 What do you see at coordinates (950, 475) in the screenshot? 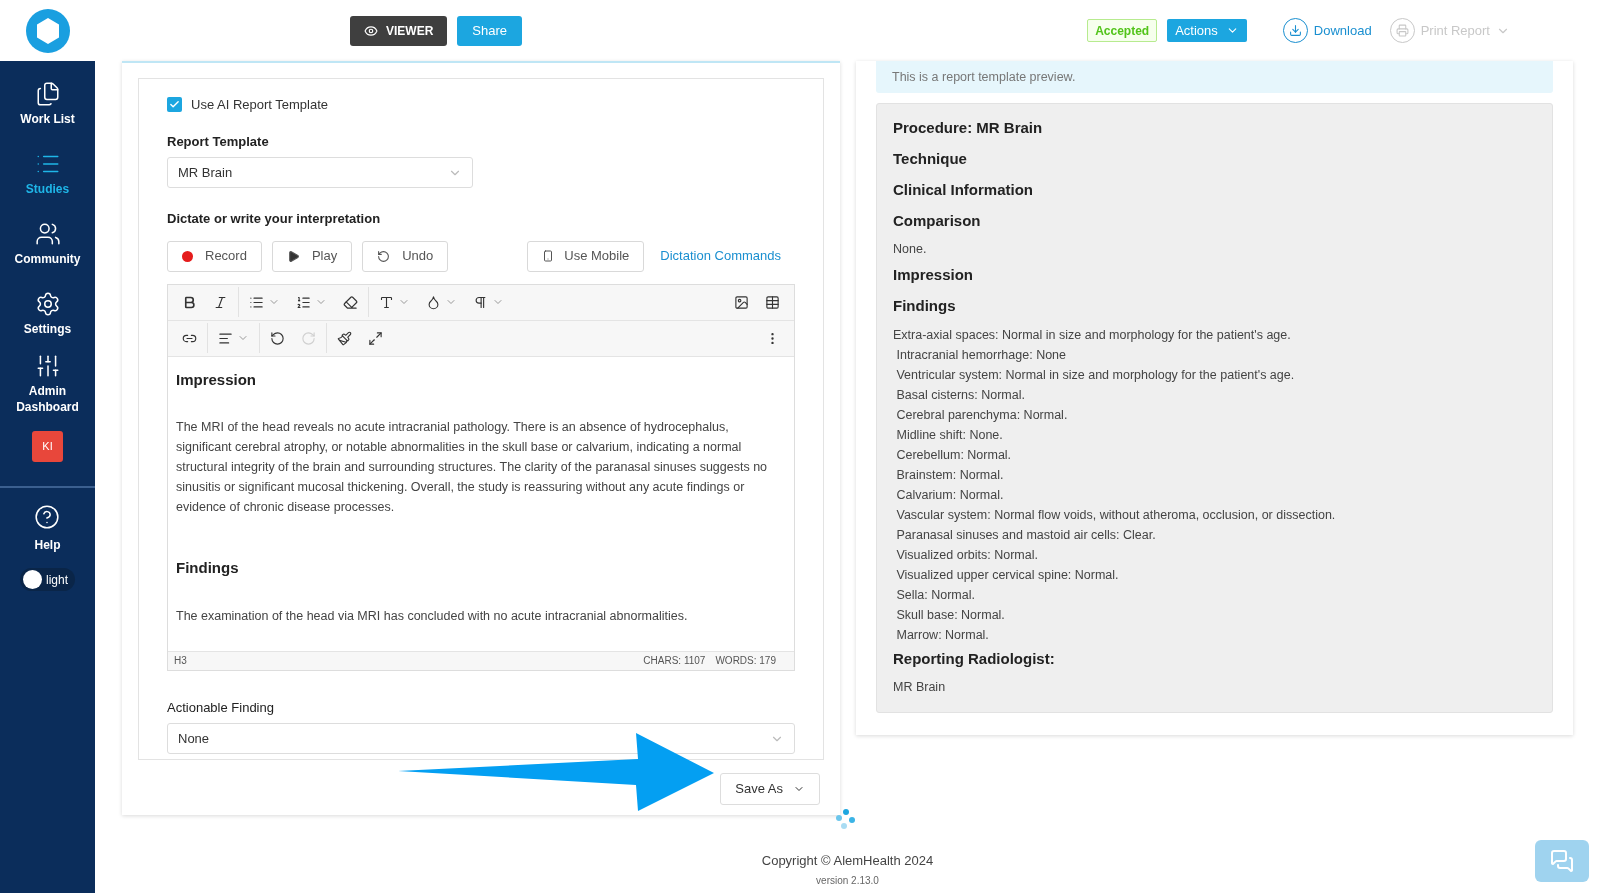
I see `finding-line: Brainstem: Normal.` at bounding box center [950, 475].